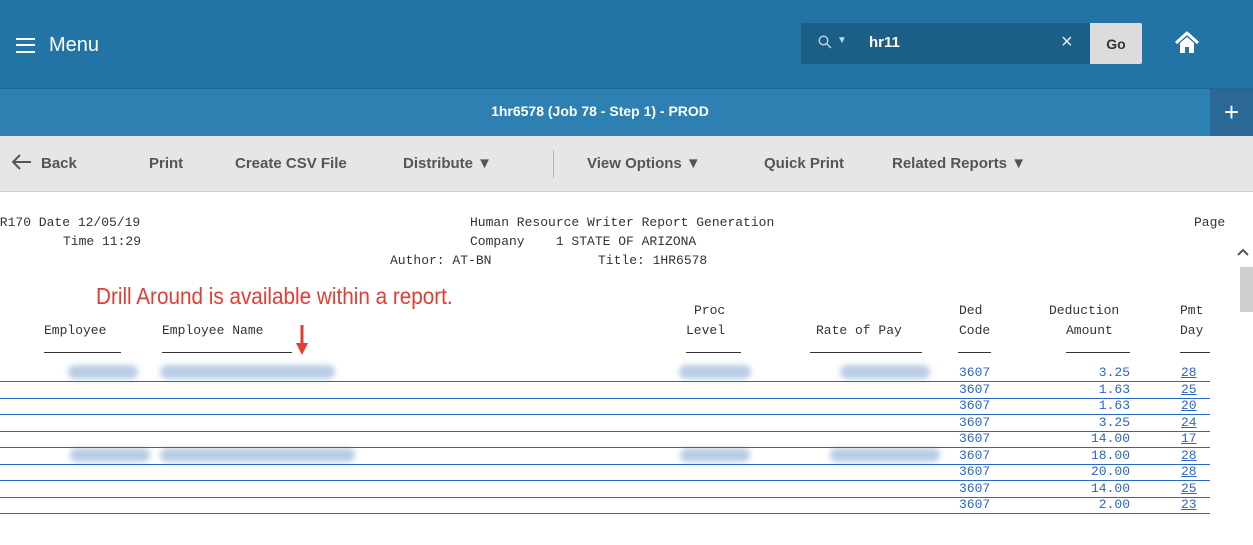 The height and width of the screenshot is (545, 1253). What do you see at coordinates (1189, 422) in the screenshot?
I see `pmt-day-link: 24` at bounding box center [1189, 422].